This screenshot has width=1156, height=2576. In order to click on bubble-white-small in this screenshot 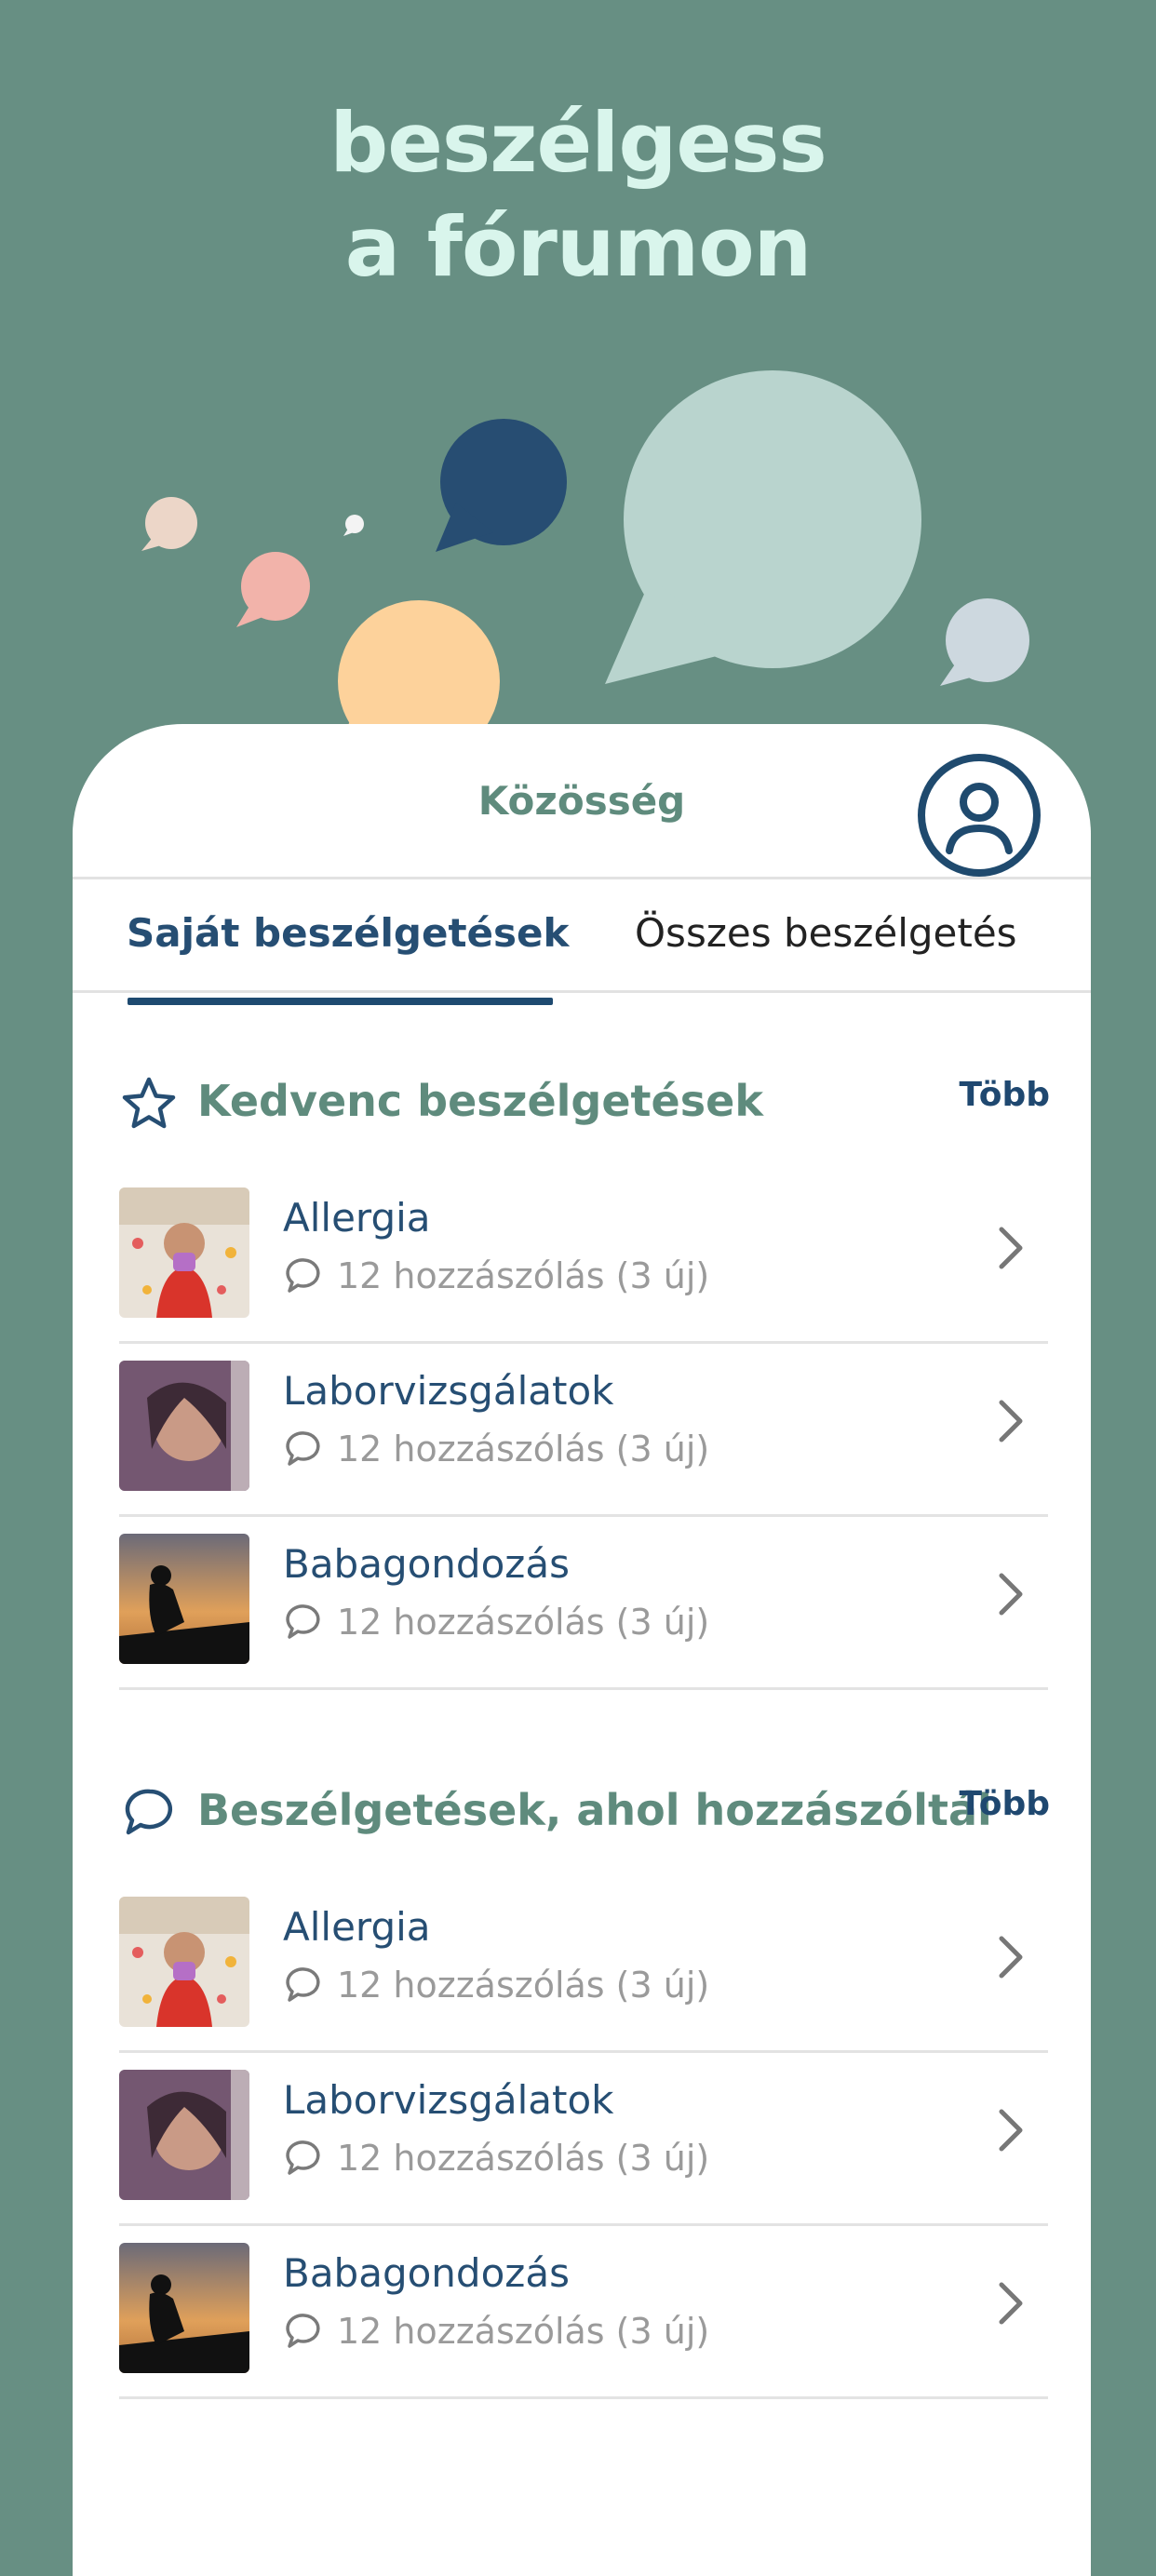, I will do `click(353, 525)`.